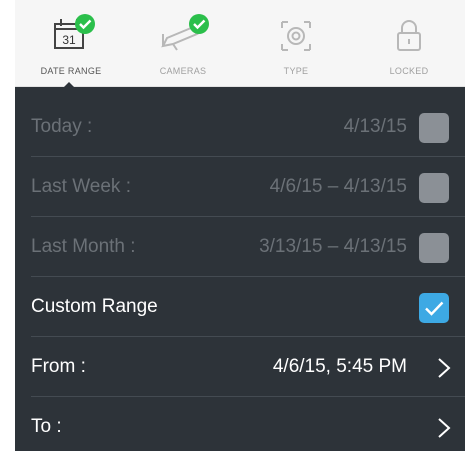 This screenshot has width=475, height=457. What do you see at coordinates (296, 36) in the screenshot?
I see `motion-type-icon` at bounding box center [296, 36].